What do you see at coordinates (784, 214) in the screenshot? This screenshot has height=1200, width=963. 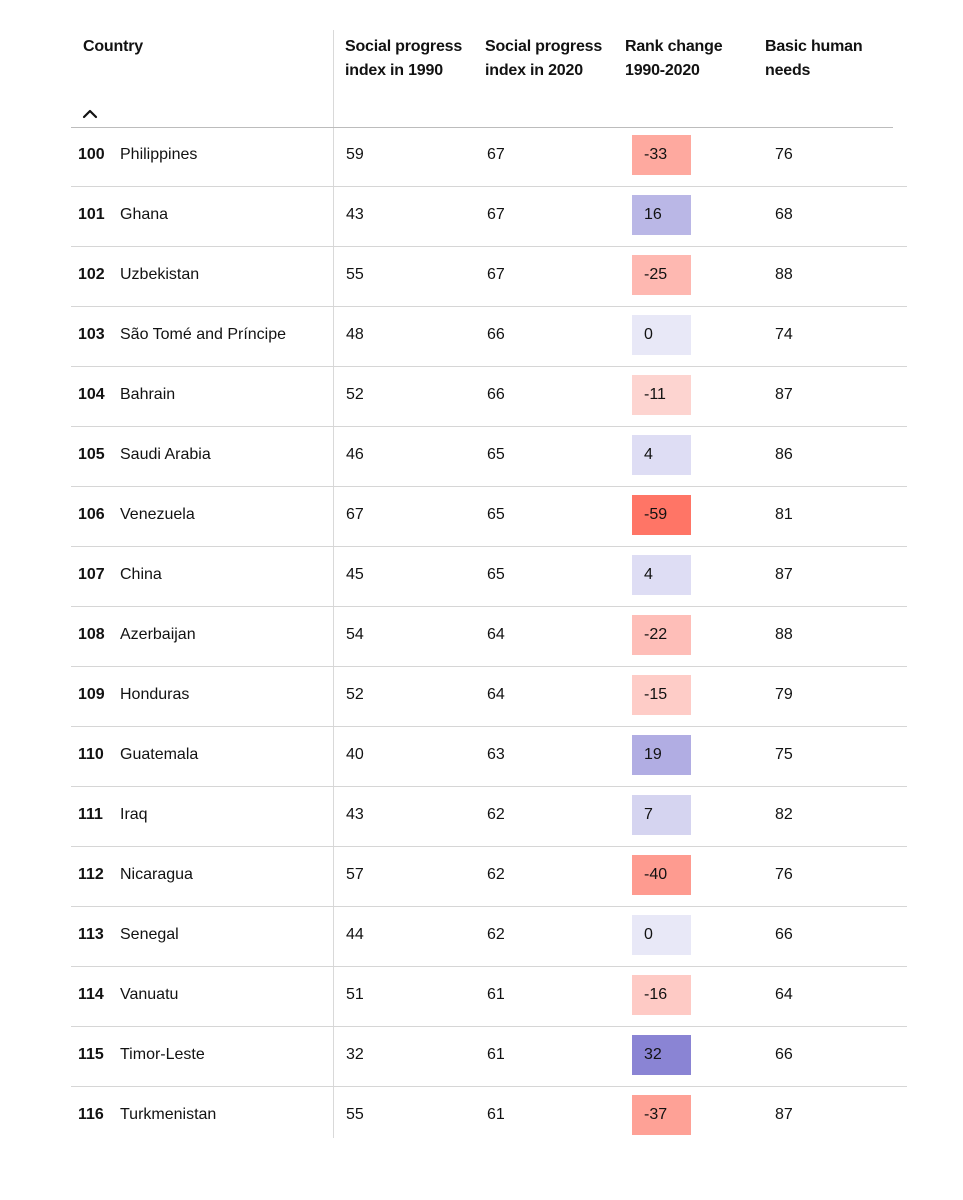 I see `basic-needs-cell: 68` at bounding box center [784, 214].